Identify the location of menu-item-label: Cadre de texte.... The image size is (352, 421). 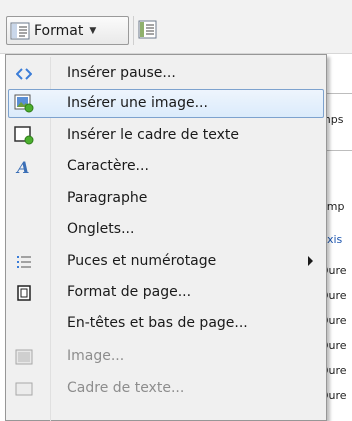
(126, 388).